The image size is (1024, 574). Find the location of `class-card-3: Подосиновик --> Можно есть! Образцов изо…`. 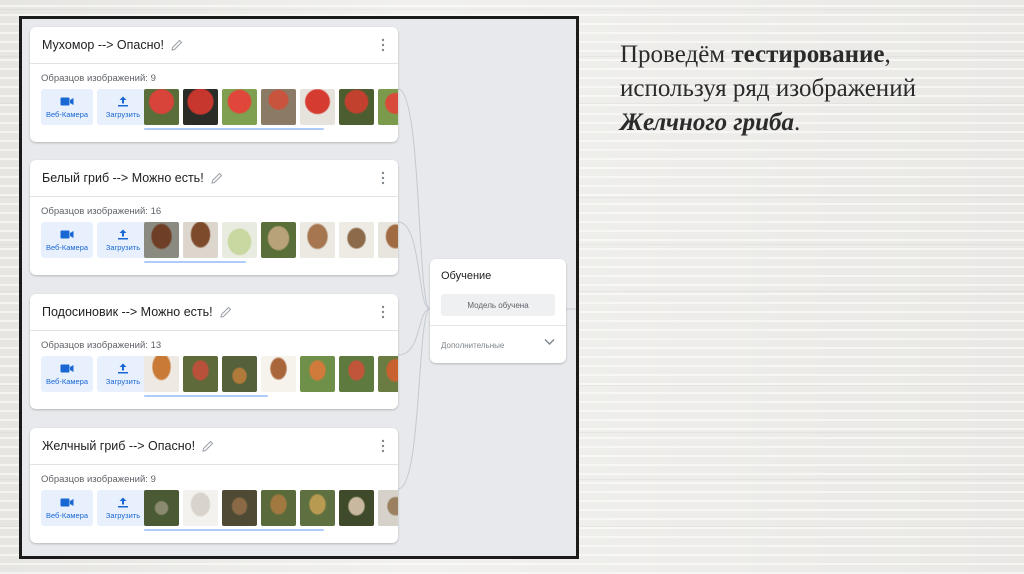

class-card-3: Подосиновик --> Можно есть! Образцов изо… is located at coordinates (214, 351).